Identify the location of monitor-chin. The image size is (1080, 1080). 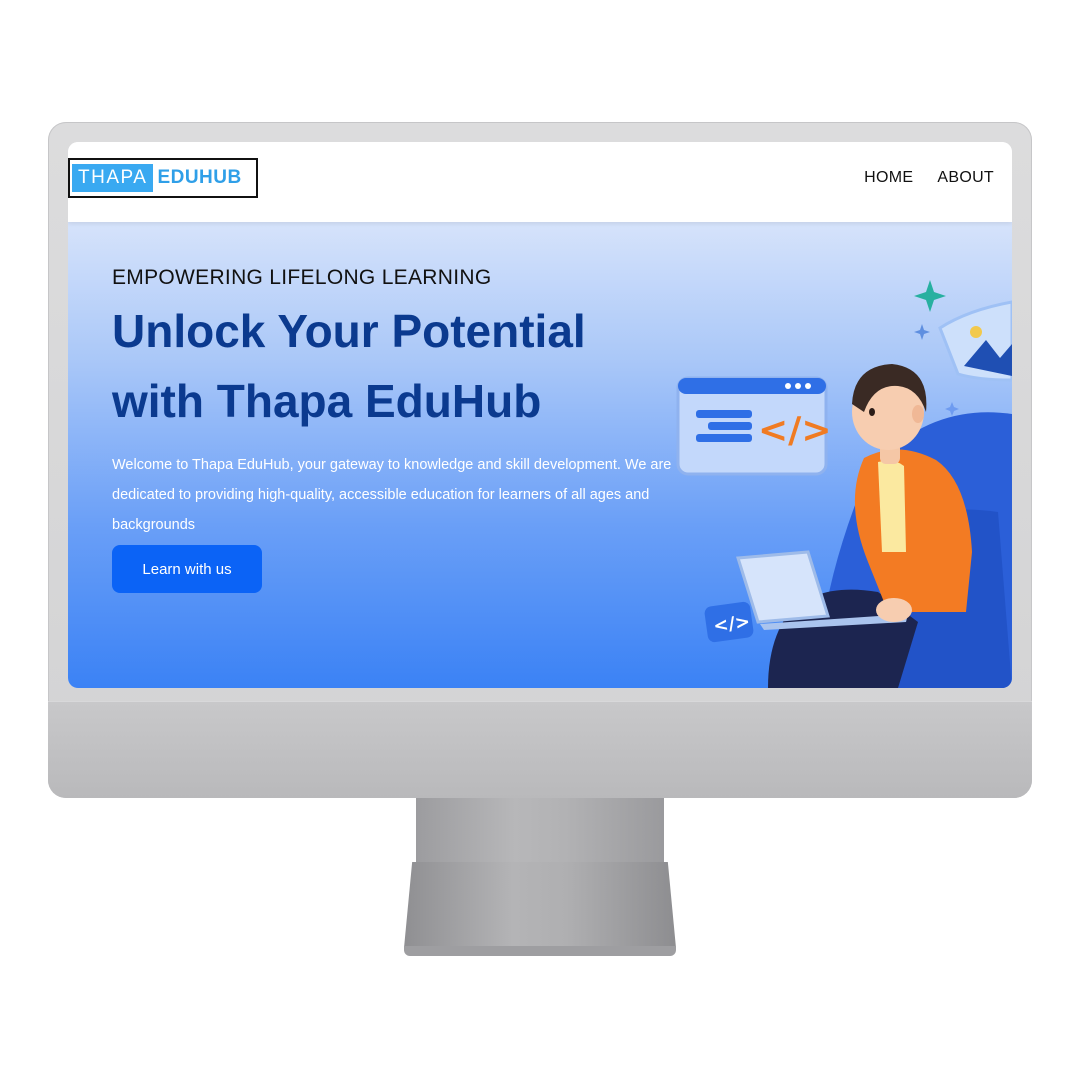
(540, 749).